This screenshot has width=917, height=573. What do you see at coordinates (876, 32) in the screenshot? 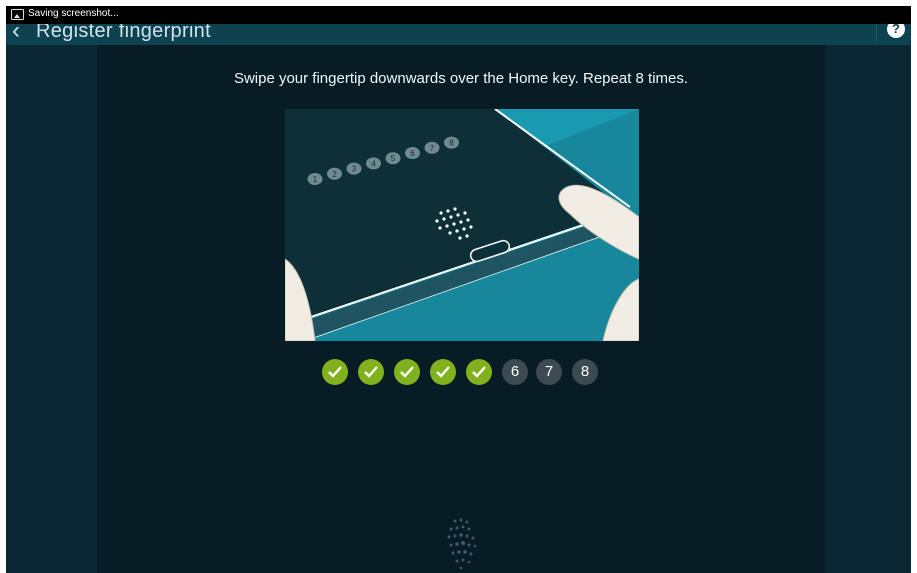
I see `divider` at bounding box center [876, 32].